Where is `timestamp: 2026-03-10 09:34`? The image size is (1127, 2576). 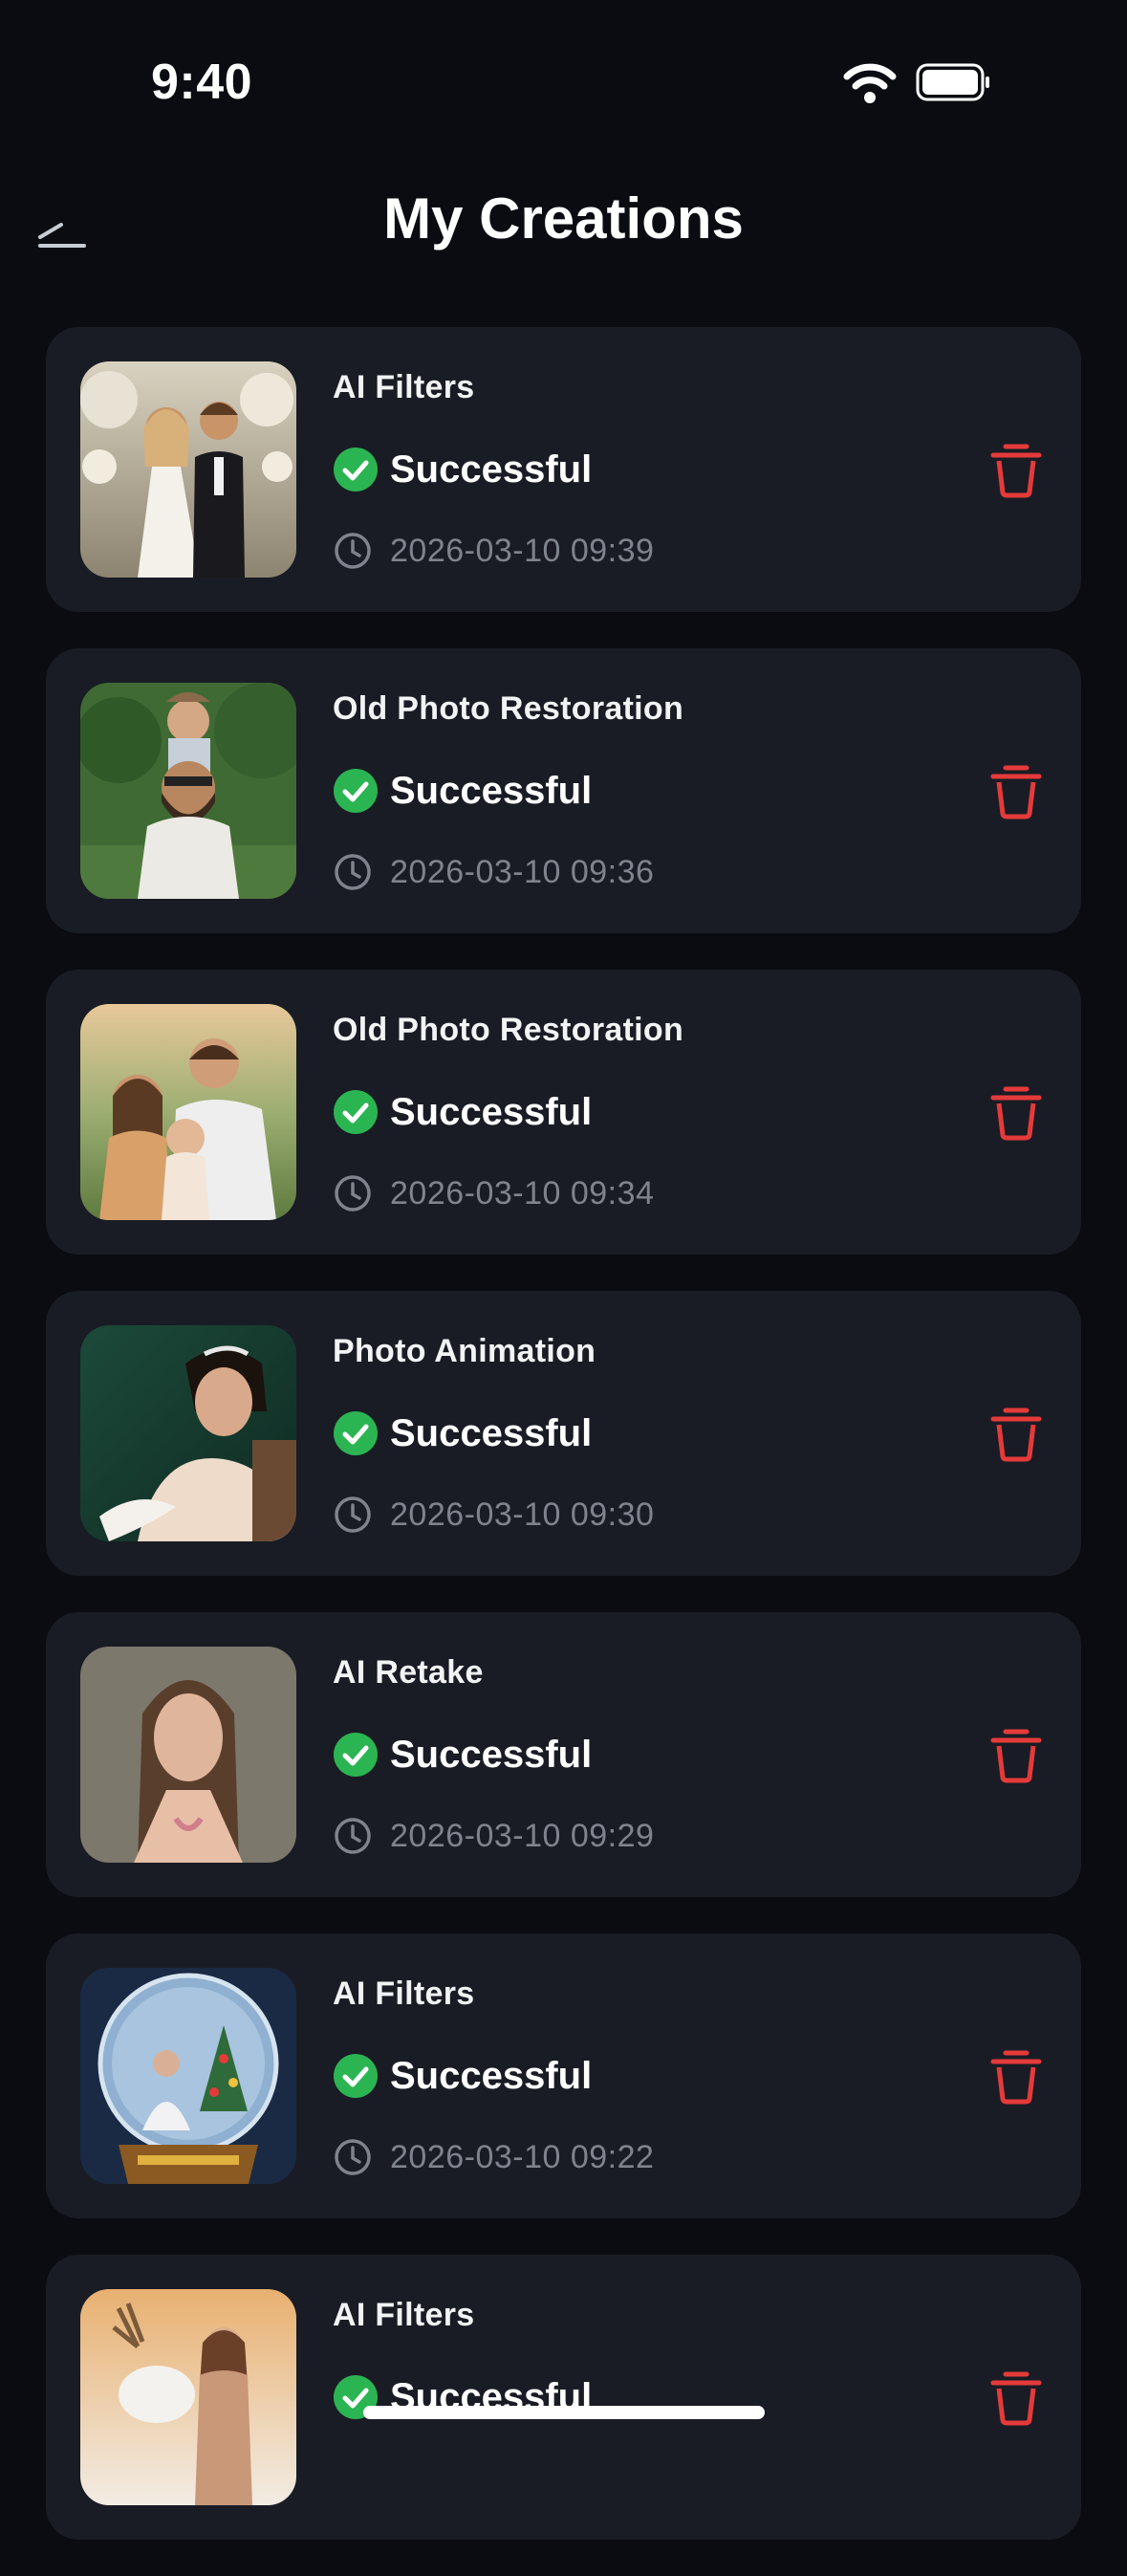
timestamp: 2026-03-10 09:34 is located at coordinates (522, 1193).